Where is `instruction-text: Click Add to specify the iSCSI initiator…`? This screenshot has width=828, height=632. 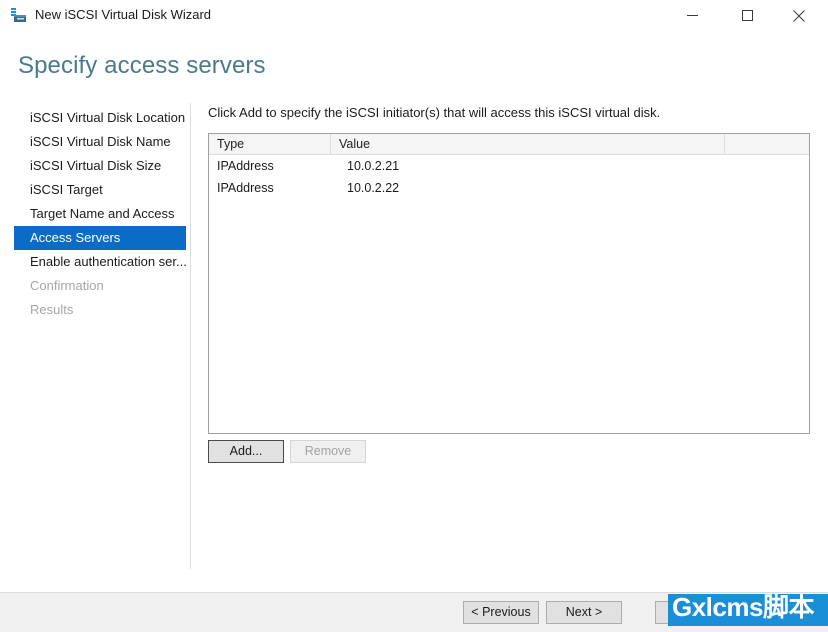 instruction-text: Click Add to specify the iSCSI initiator… is located at coordinates (434, 112).